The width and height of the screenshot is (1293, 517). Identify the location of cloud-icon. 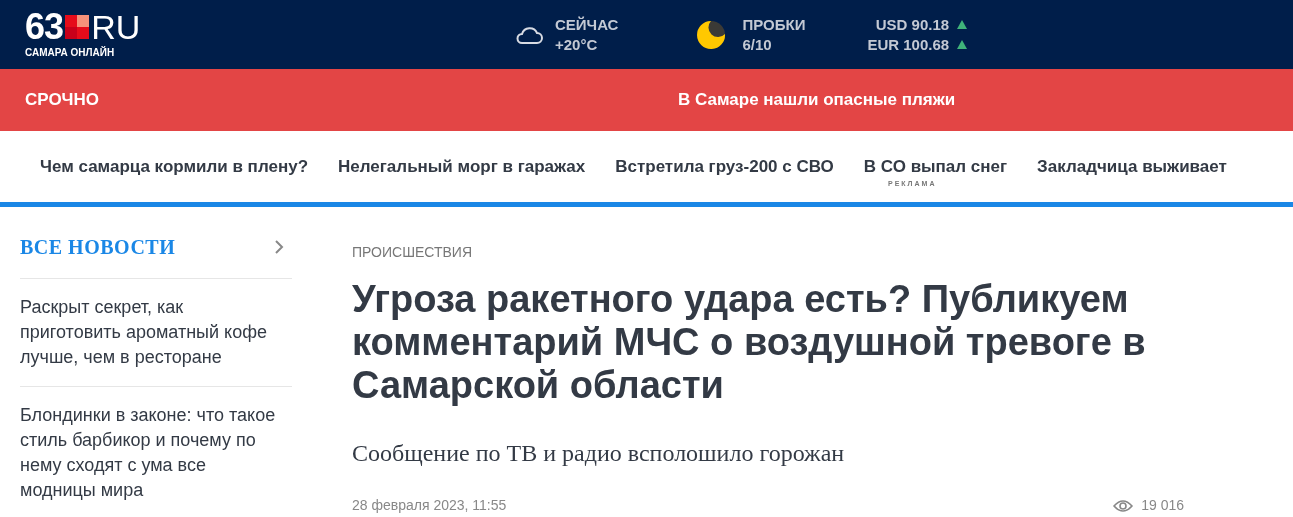
(529, 34).